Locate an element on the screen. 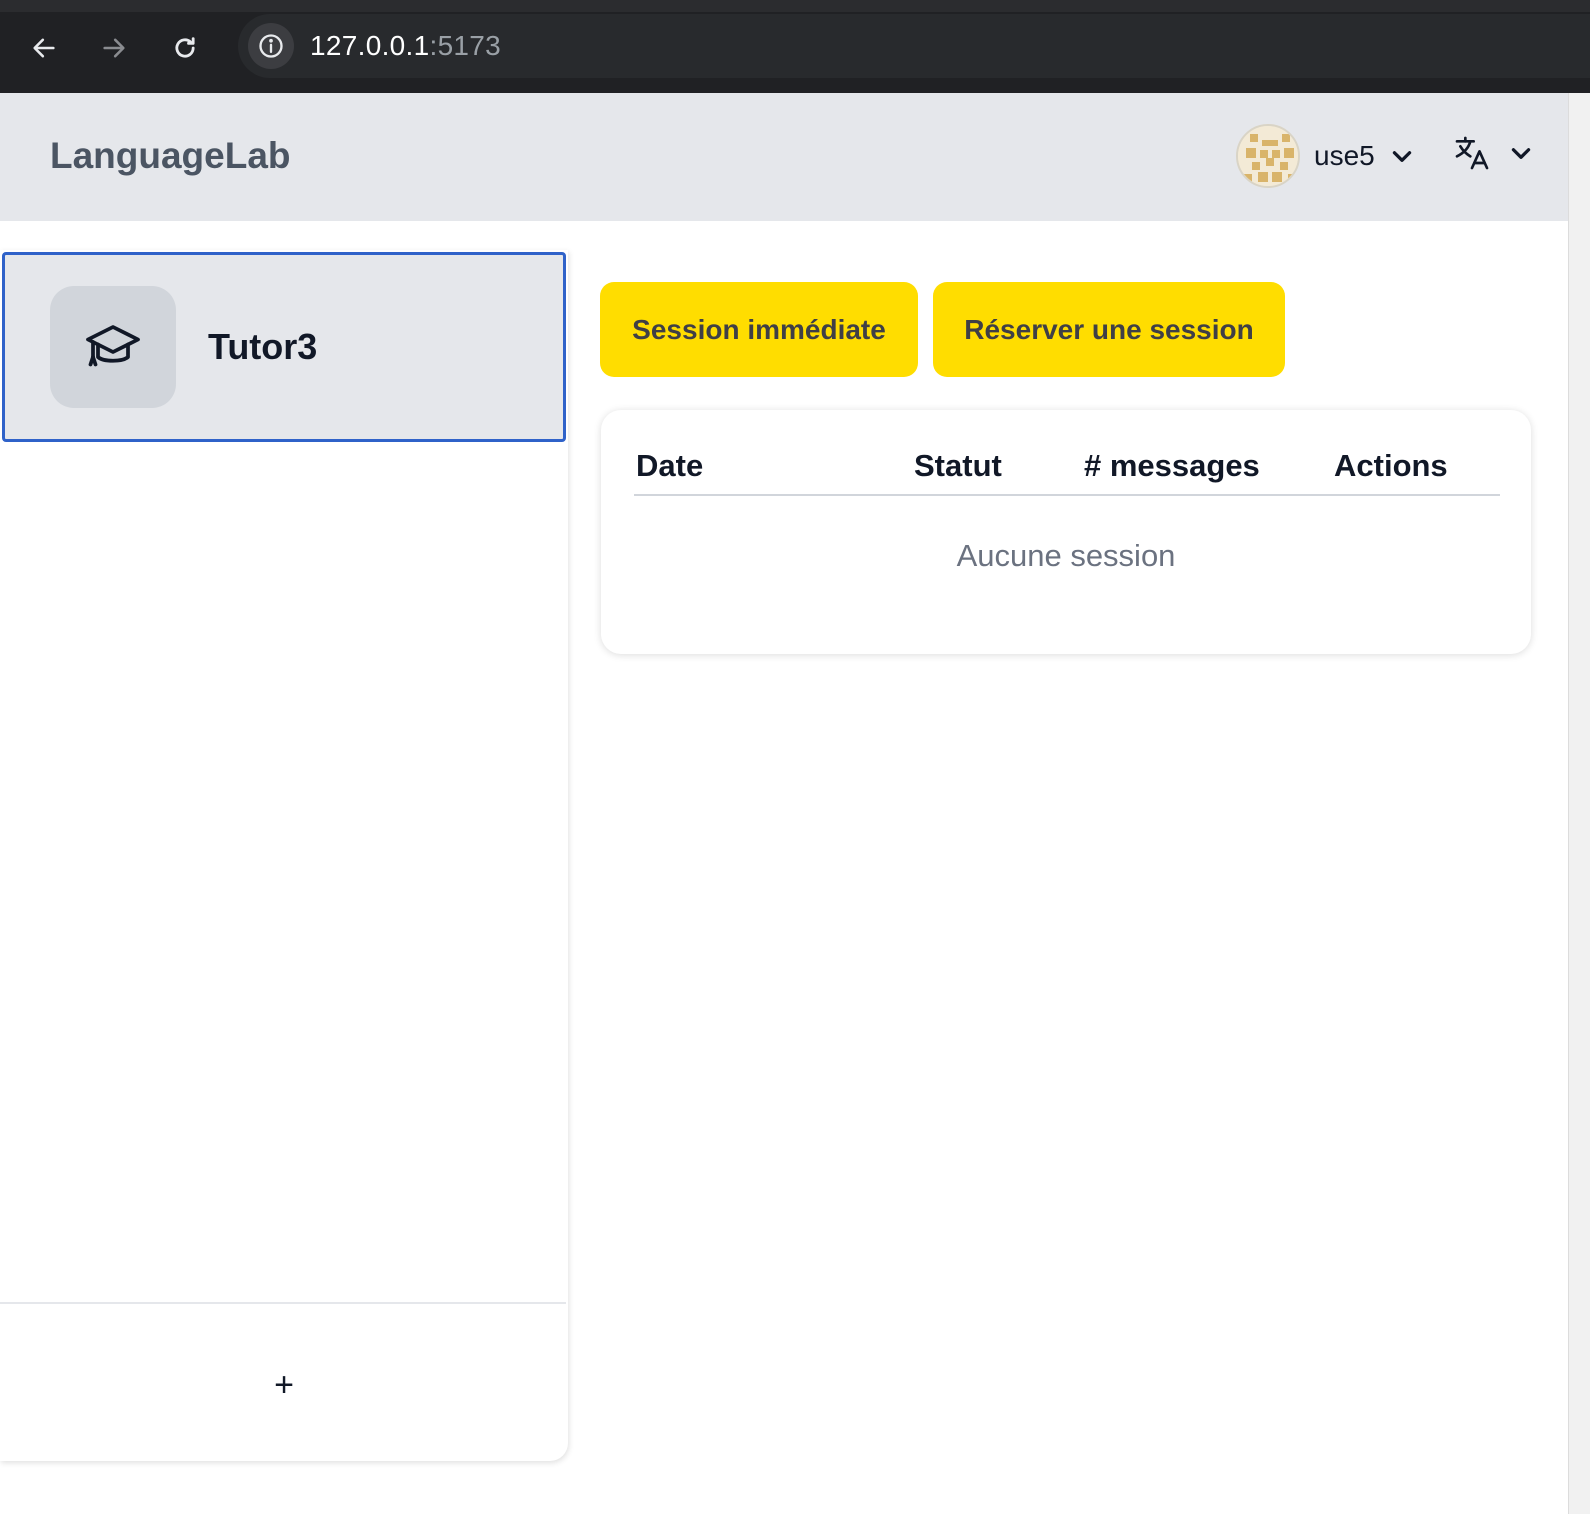 The height and width of the screenshot is (1514, 1590). table-header-row: Date Statut # messages Actions is located at coordinates (1067, 472).